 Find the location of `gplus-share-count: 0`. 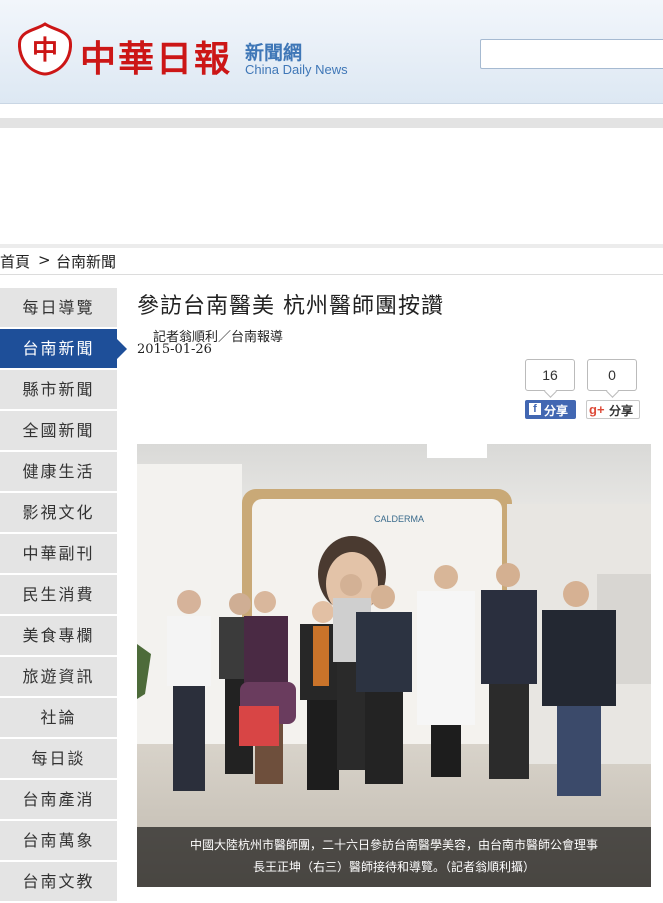

gplus-share-count: 0 is located at coordinates (612, 375).